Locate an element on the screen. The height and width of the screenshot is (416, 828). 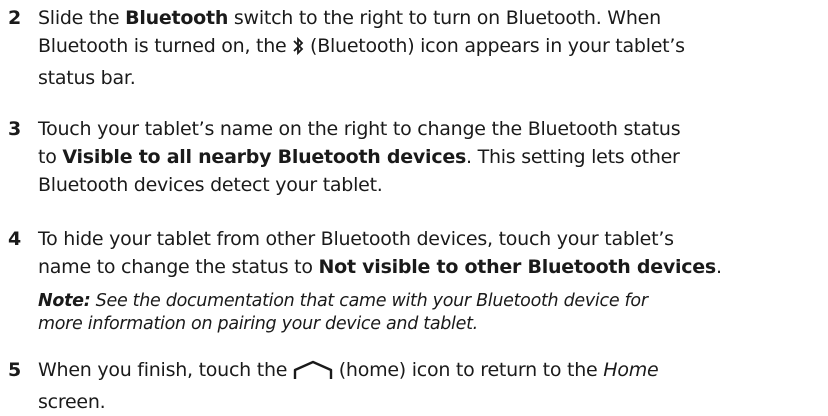
italic-text: Home is located at coordinates (631, 370).